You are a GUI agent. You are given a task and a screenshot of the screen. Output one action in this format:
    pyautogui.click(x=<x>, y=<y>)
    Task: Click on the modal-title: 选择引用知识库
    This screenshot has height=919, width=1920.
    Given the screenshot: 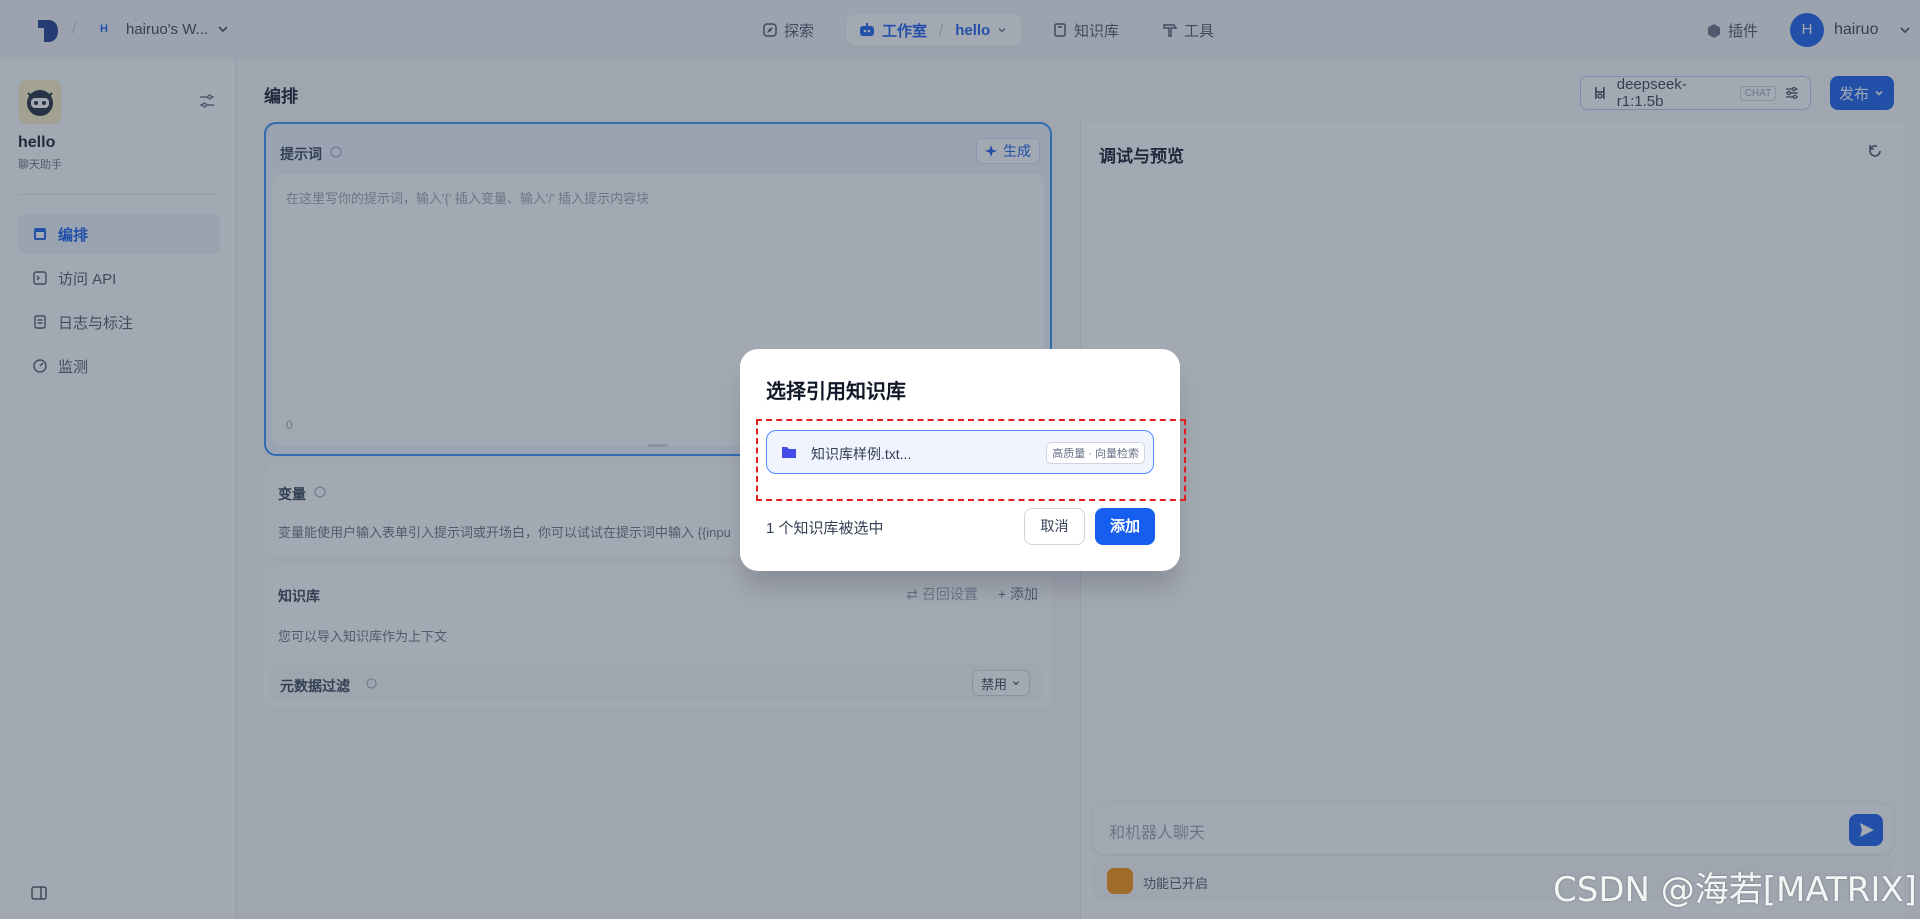 What is the action you would take?
    pyautogui.click(x=836, y=392)
    